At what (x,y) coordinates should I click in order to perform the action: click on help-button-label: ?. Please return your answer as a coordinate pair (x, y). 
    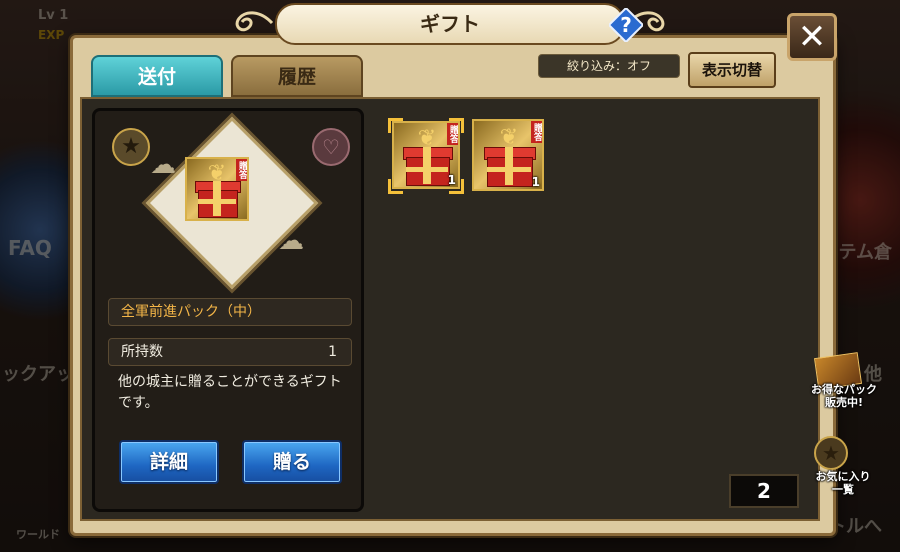
    Looking at the image, I should click on (626, 25).